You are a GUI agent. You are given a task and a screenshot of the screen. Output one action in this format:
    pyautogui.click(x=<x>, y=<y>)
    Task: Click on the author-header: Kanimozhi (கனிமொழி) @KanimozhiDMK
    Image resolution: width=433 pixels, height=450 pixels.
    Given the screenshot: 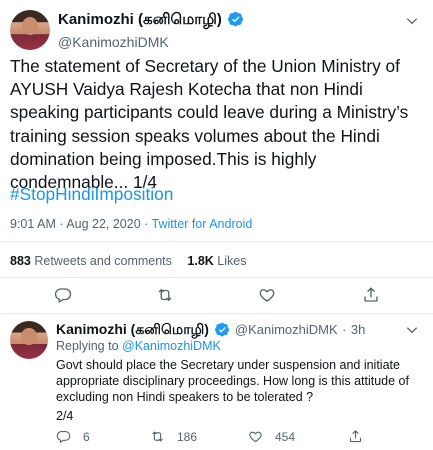 What is the action you would take?
    pyautogui.click(x=151, y=30)
    